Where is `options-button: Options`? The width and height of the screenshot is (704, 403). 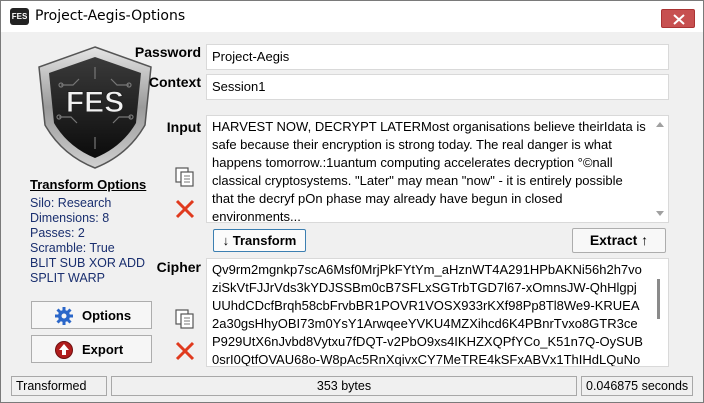
options-button: Options is located at coordinates (91, 315).